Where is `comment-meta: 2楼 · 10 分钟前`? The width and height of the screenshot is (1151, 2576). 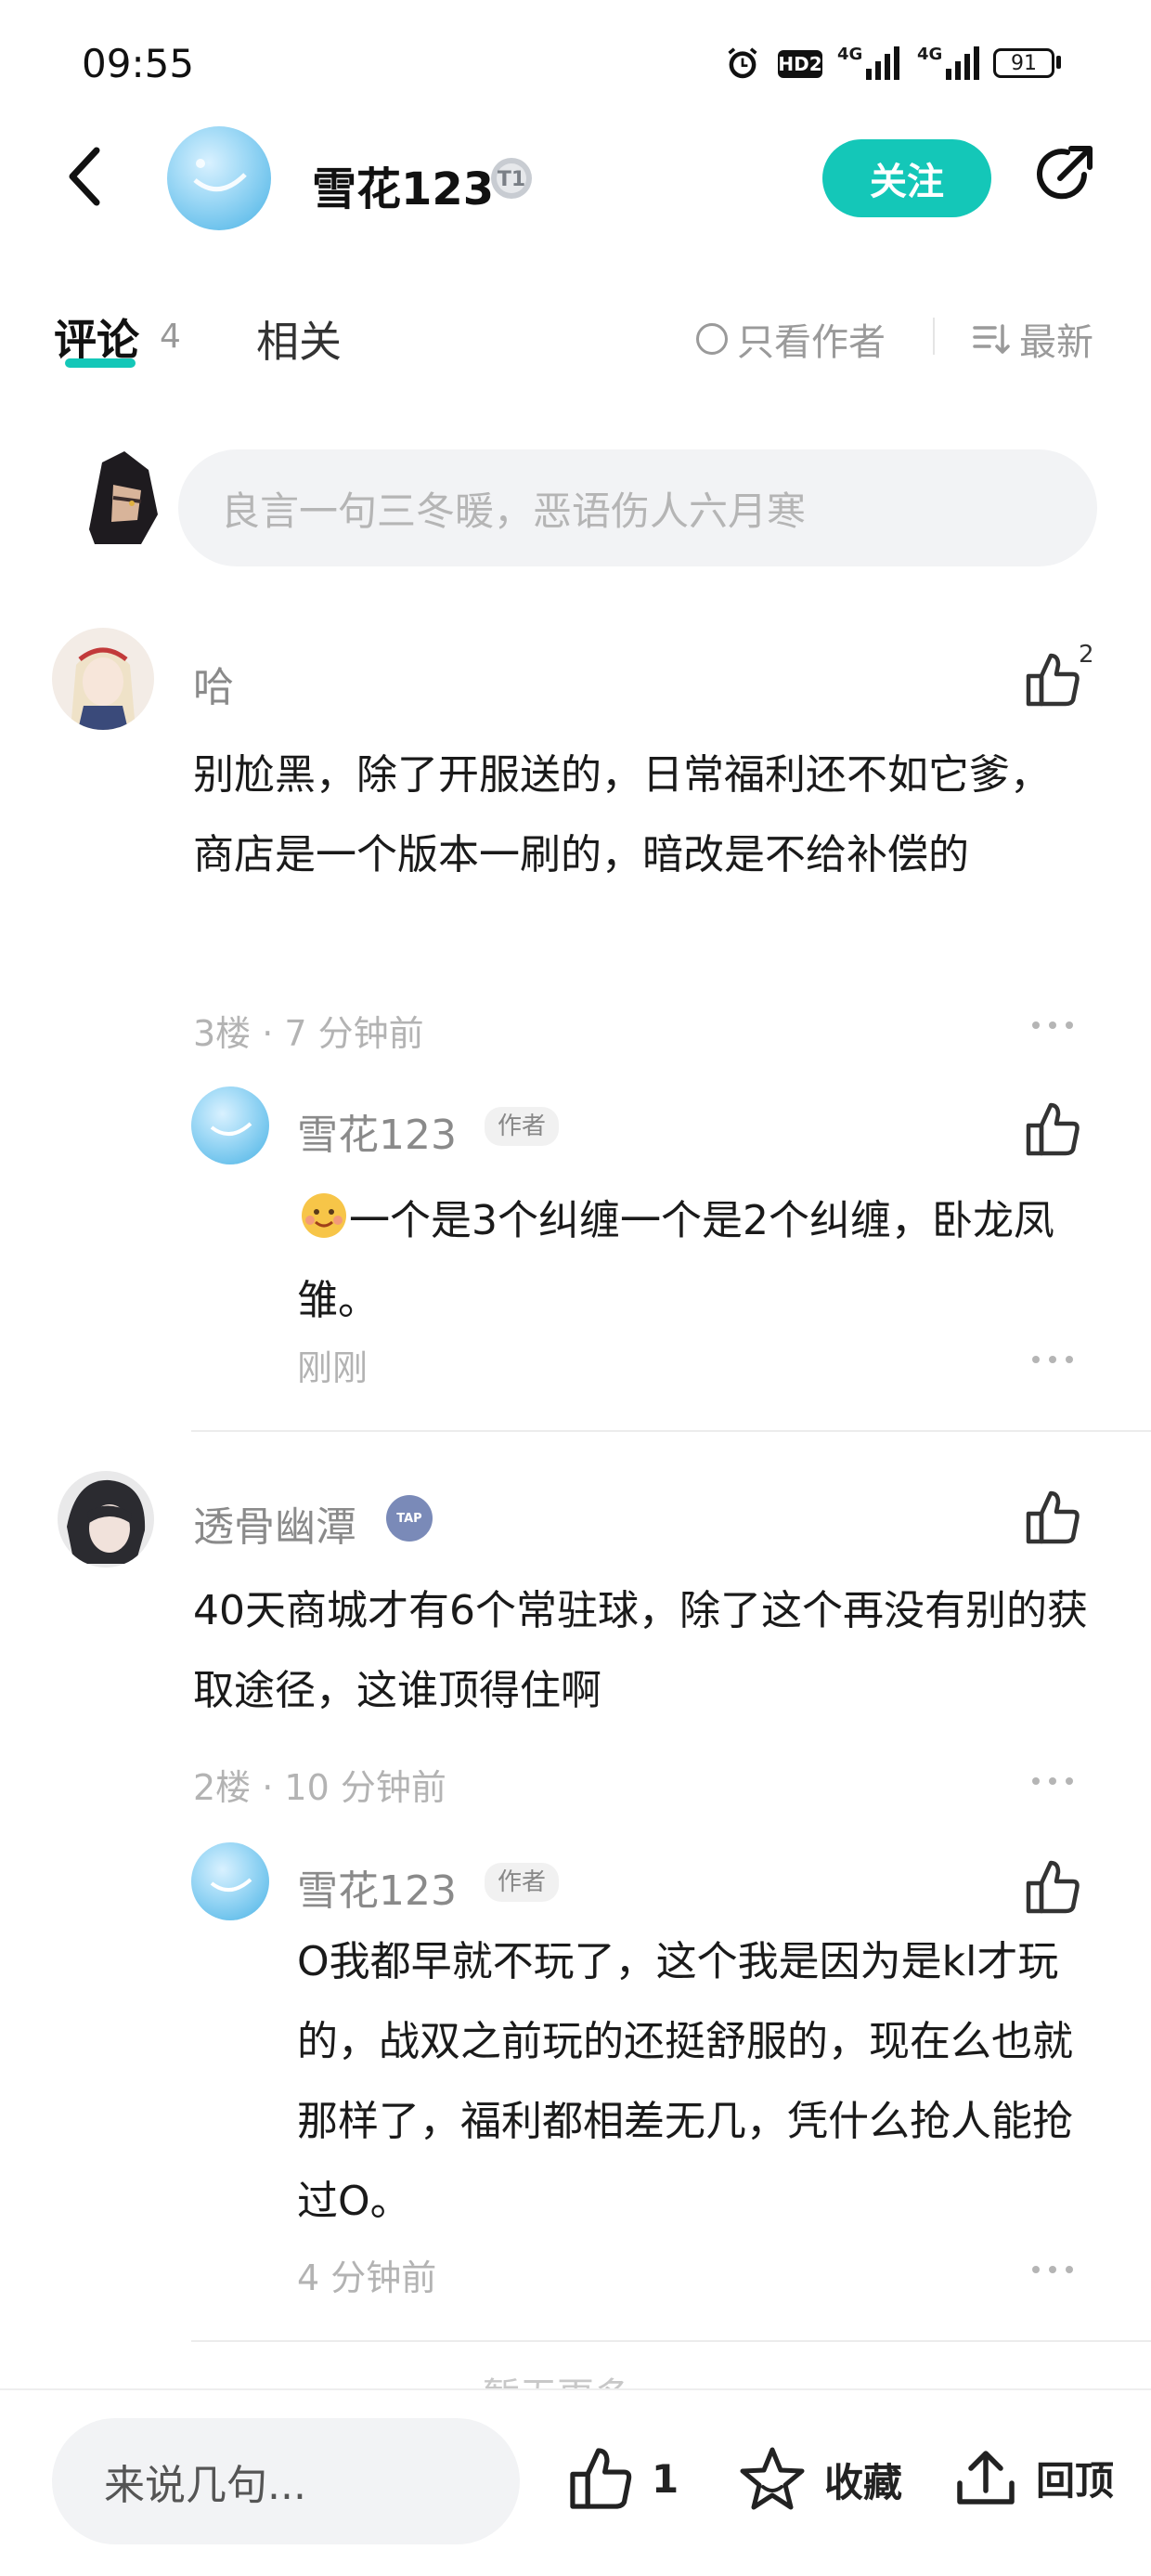 comment-meta: 2楼 · 10 分钟前 is located at coordinates (319, 1787).